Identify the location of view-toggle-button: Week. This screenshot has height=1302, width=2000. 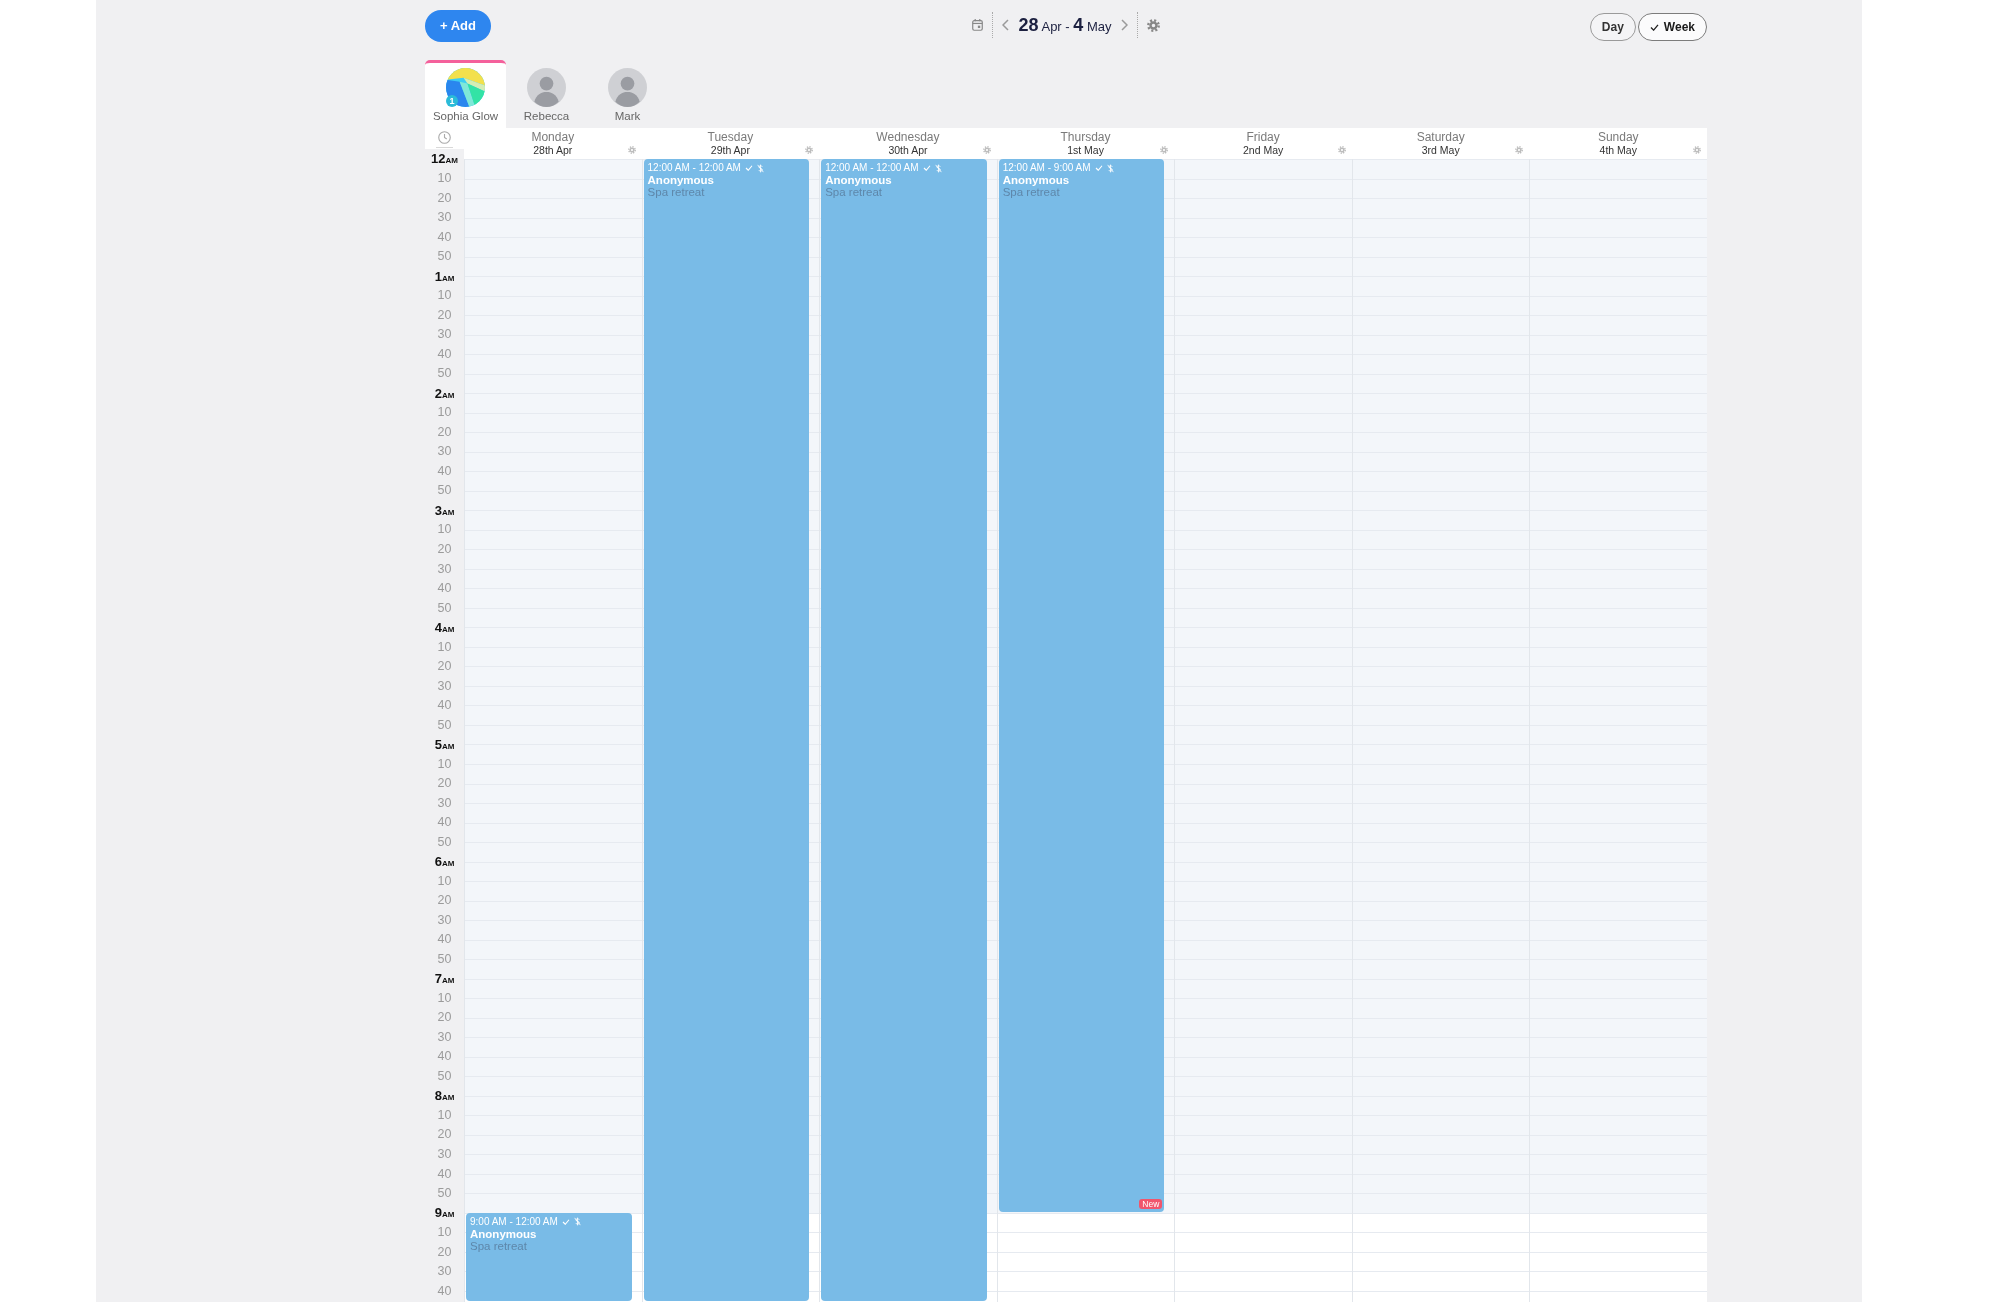
(1672, 27).